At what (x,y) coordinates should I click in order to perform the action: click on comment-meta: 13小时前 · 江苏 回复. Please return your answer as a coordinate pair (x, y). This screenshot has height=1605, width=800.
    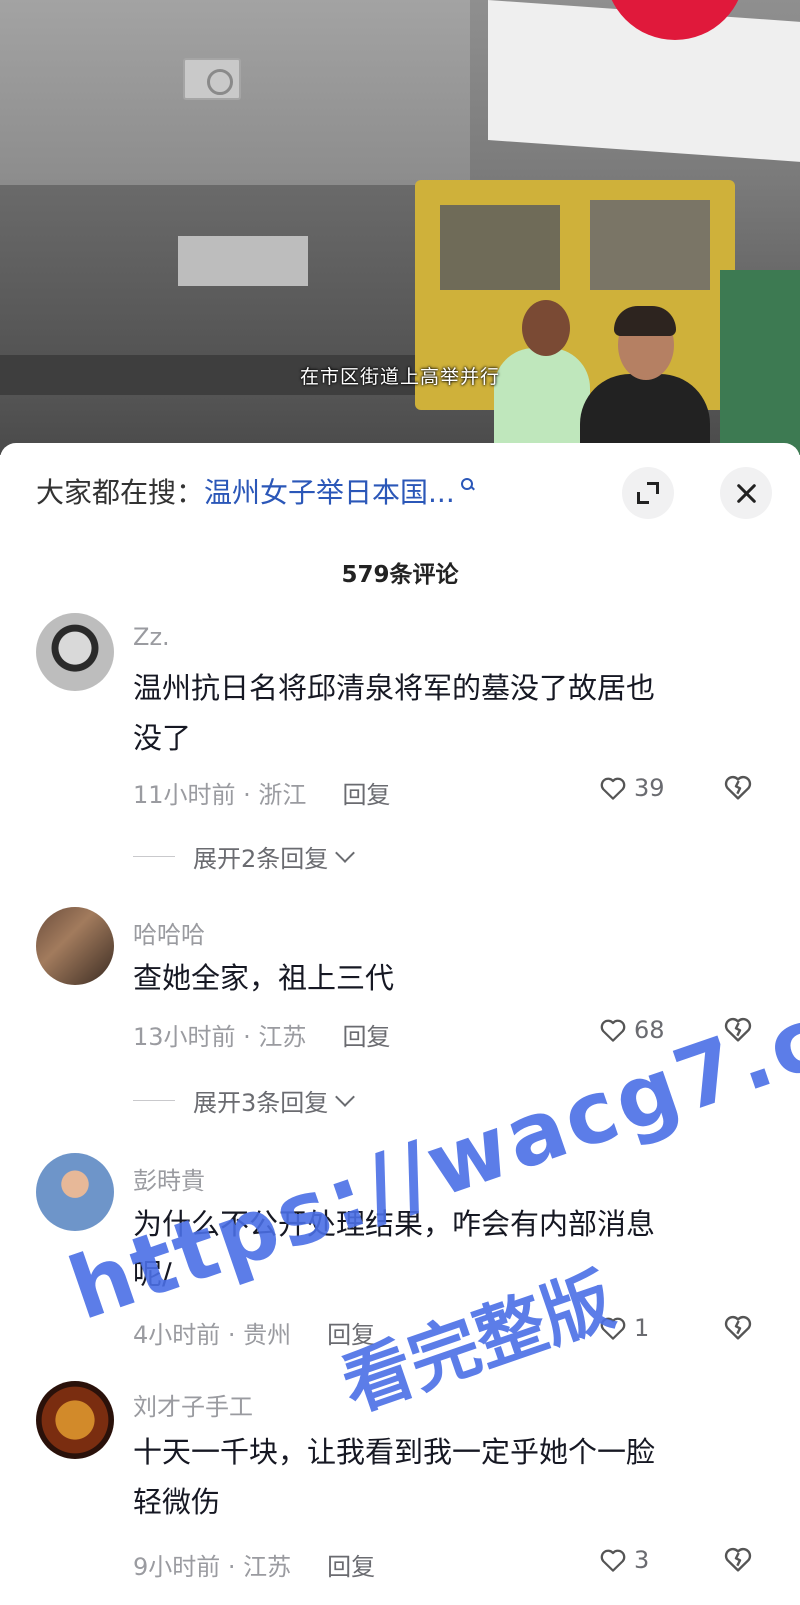
    Looking at the image, I should click on (261, 1034).